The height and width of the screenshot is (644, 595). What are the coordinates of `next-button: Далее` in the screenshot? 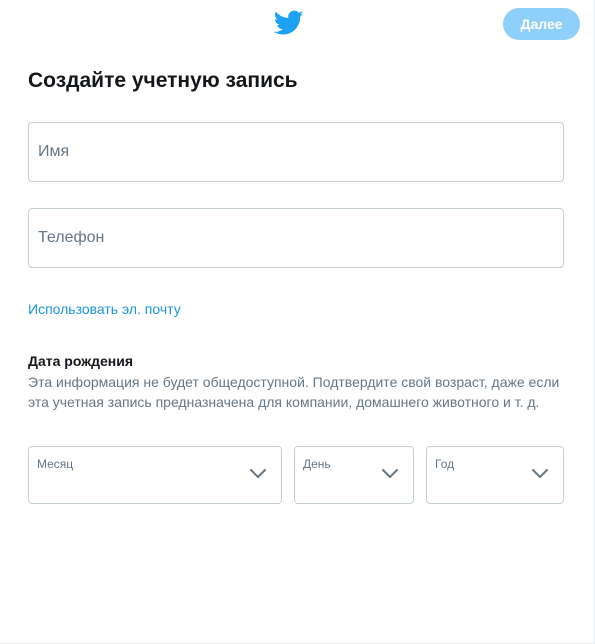 It's located at (541, 24).